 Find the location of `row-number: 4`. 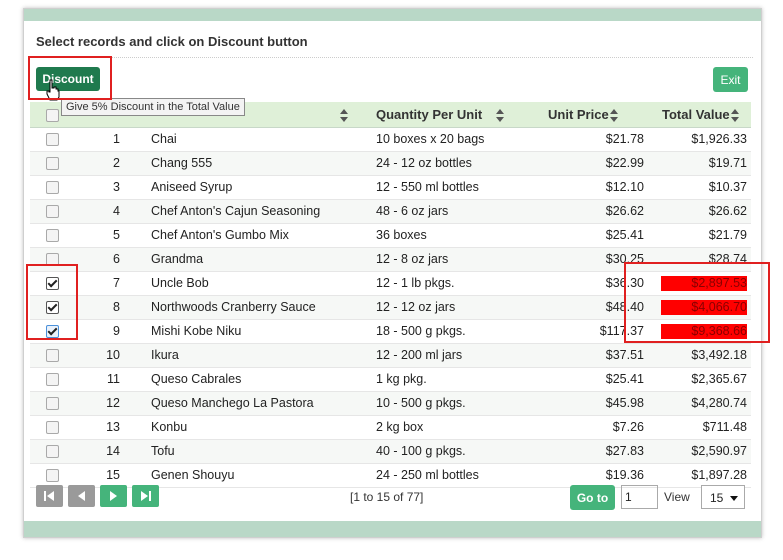

row-number: 4 is located at coordinates (116, 211).